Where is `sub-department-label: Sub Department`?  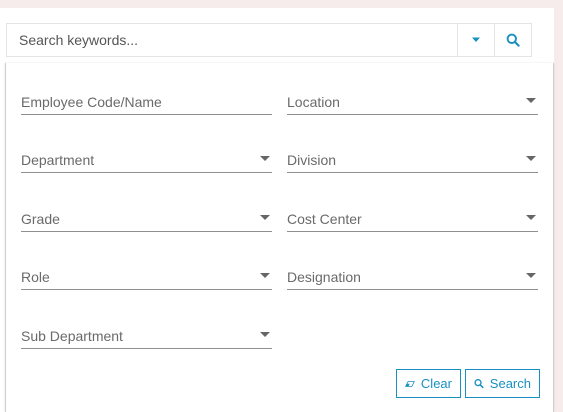 sub-department-label: Sub Department is located at coordinates (72, 335).